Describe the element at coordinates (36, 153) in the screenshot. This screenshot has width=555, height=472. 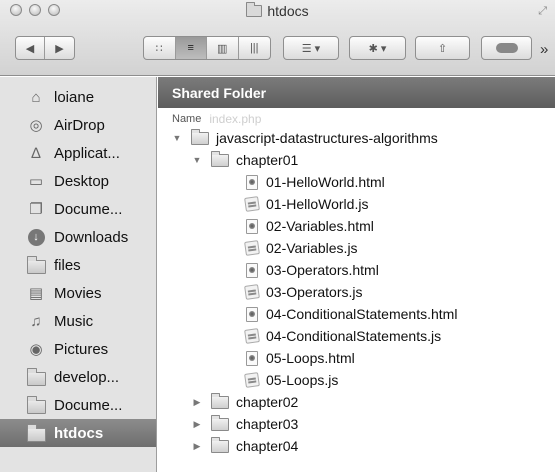
I see `applications-icon: ∆` at that location.